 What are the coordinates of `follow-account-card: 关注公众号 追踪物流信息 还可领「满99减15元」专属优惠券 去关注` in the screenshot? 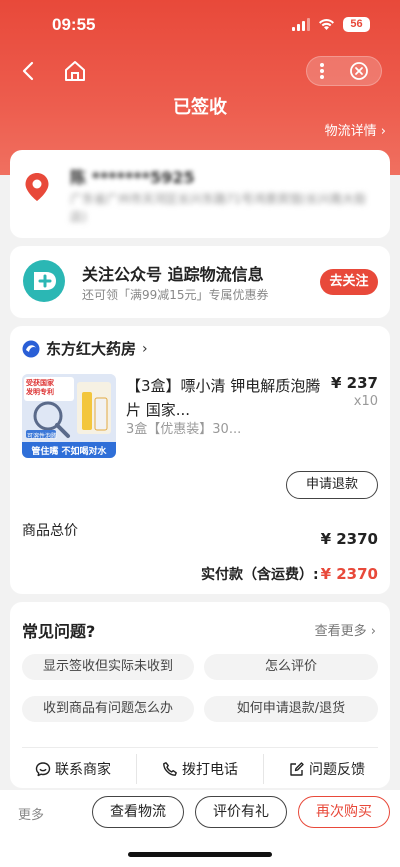 It's located at (200, 282).